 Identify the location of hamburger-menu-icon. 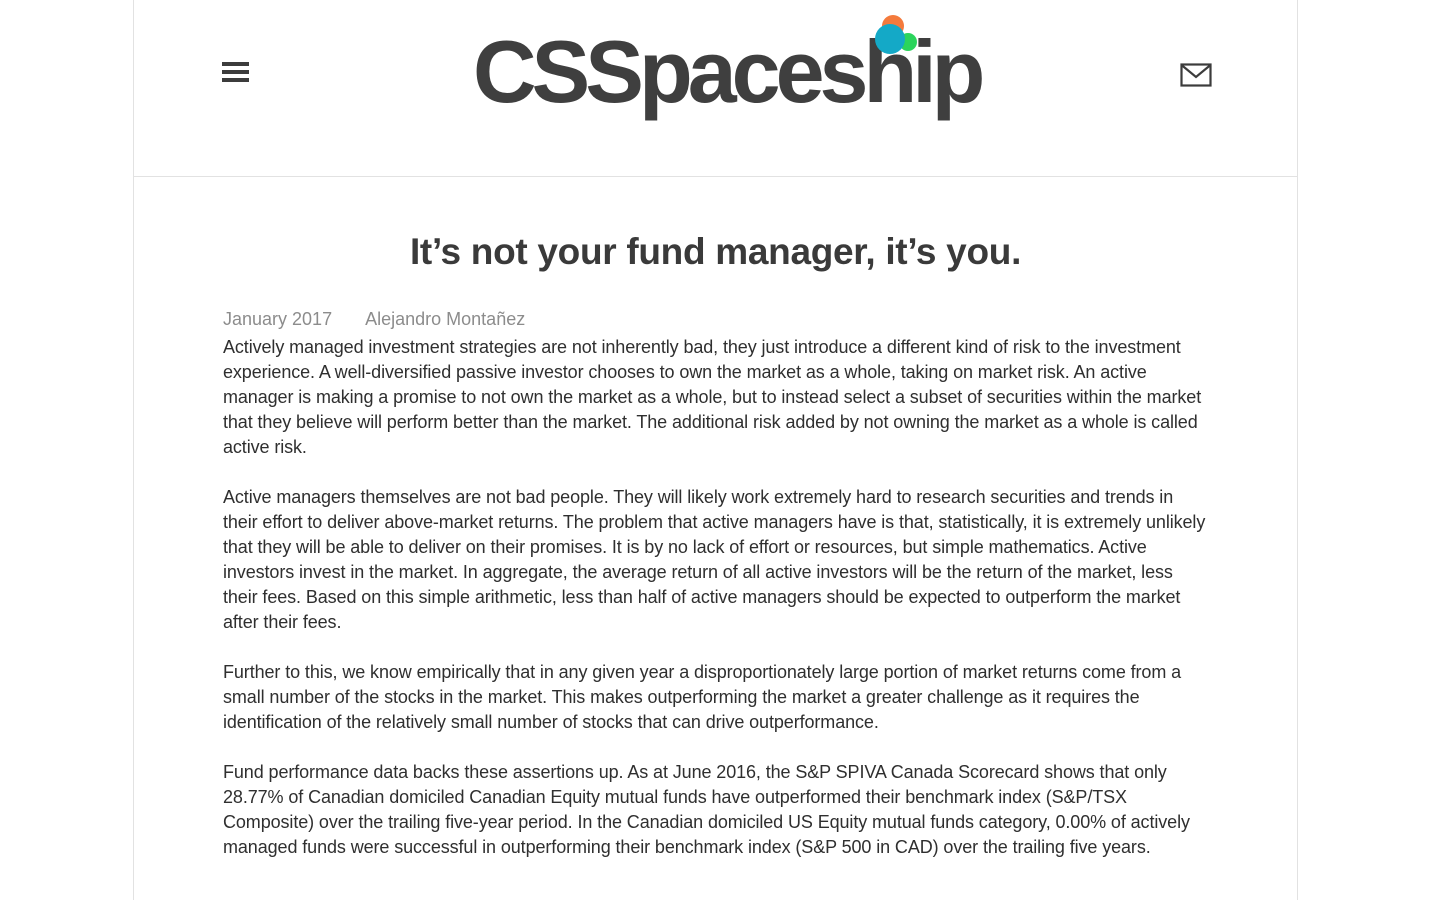
(236, 72).